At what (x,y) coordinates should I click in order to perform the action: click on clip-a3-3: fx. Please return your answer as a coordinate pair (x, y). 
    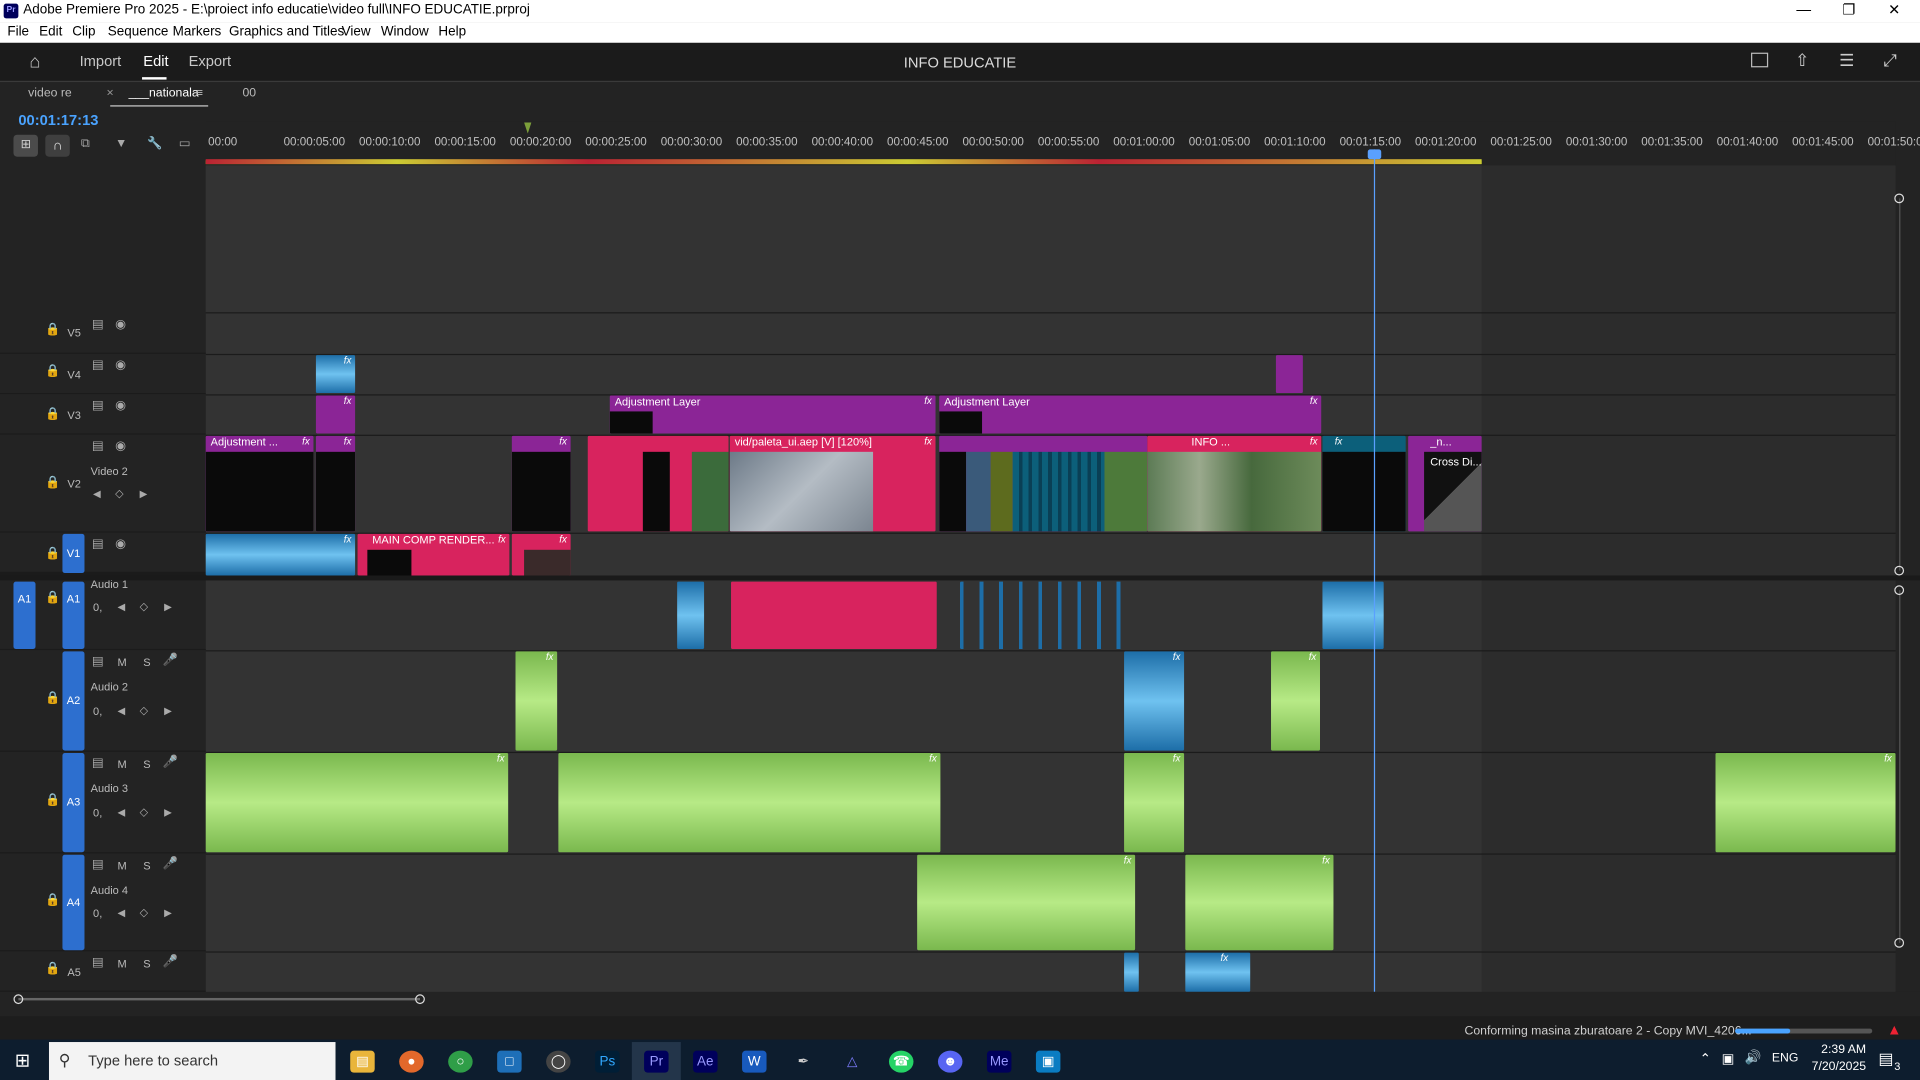
    Looking at the image, I should click on (1154, 803).